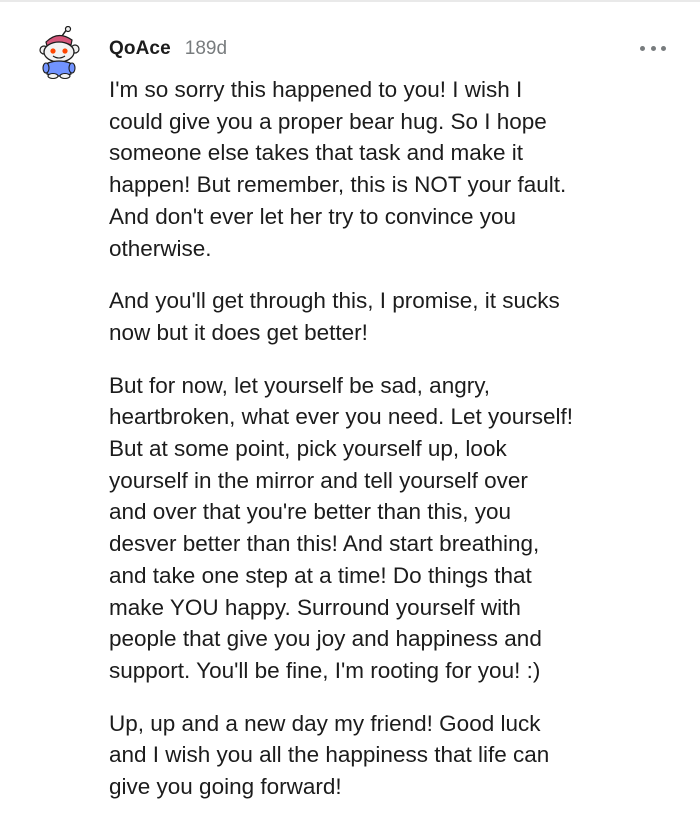 The width and height of the screenshot is (700, 830). What do you see at coordinates (140, 49) in the screenshot?
I see `username-link: QoAce` at bounding box center [140, 49].